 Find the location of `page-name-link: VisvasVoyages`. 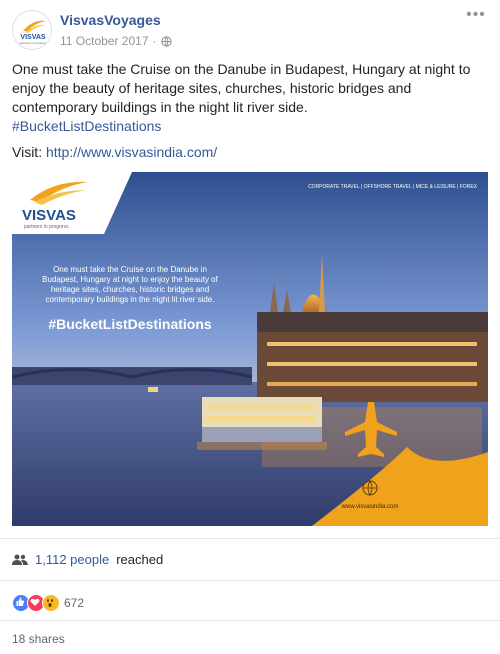

page-name-link: VisvasVoyages is located at coordinates (110, 20).